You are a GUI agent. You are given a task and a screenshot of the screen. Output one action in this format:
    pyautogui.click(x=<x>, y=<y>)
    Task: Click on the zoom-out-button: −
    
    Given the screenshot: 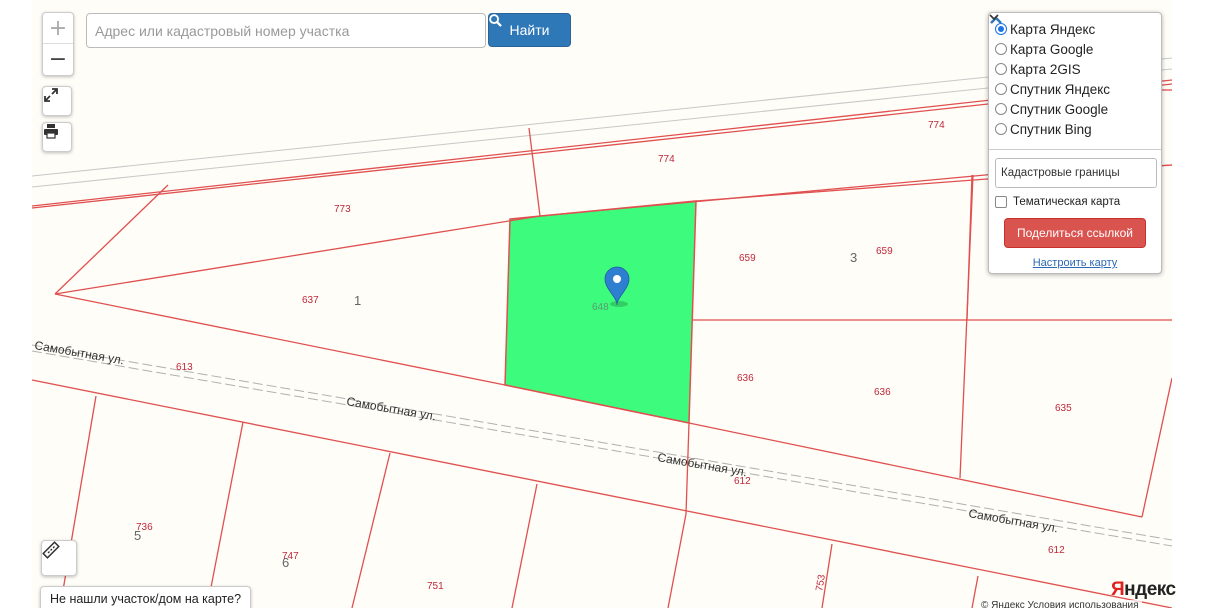 What is the action you would take?
    pyautogui.click(x=58, y=59)
    